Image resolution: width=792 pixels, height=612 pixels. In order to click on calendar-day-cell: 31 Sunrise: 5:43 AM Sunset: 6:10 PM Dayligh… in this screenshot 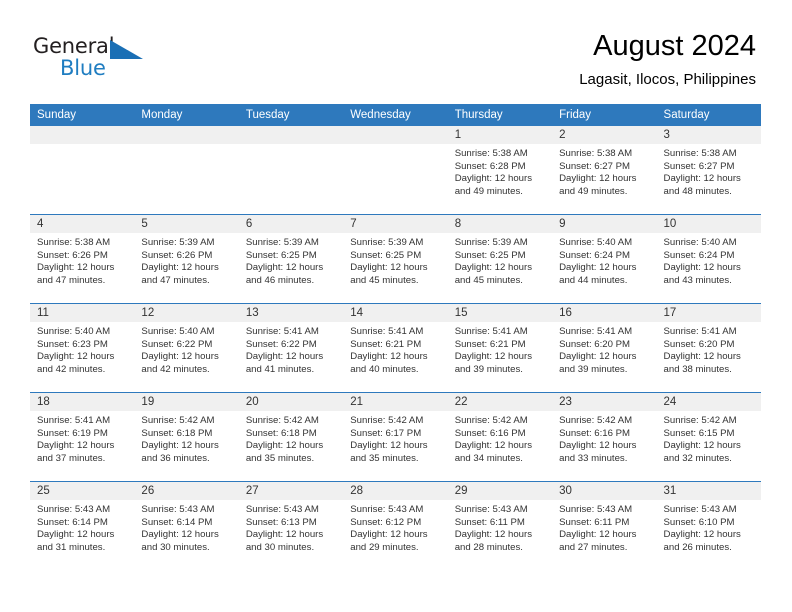, I will do `click(708, 525)`.